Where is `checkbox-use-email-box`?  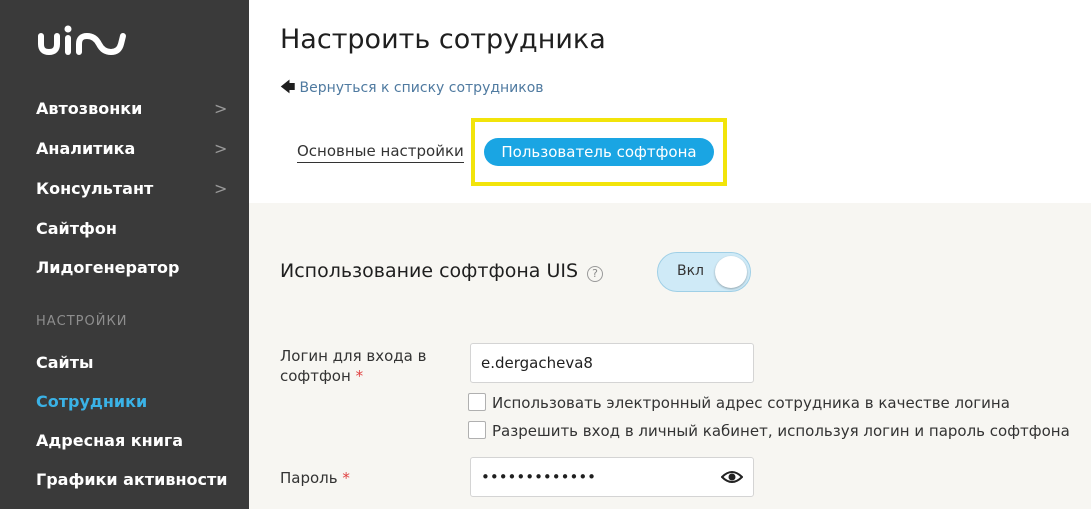
checkbox-use-email-box is located at coordinates (477, 401).